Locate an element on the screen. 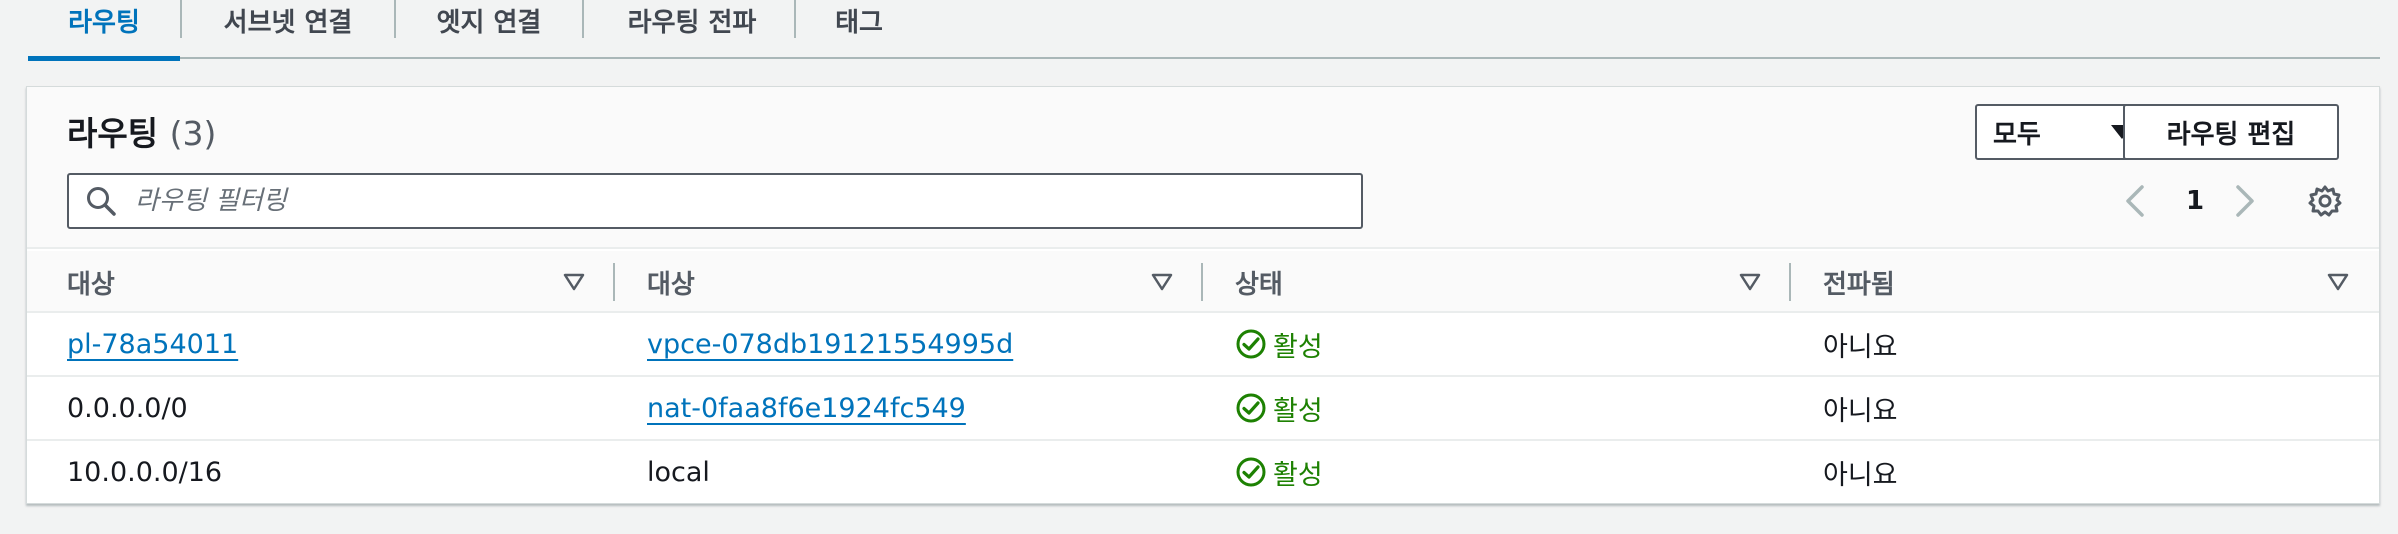 This screenshot has height=534, width=2398. route-count: (3) is located at coordinates (193, 133).